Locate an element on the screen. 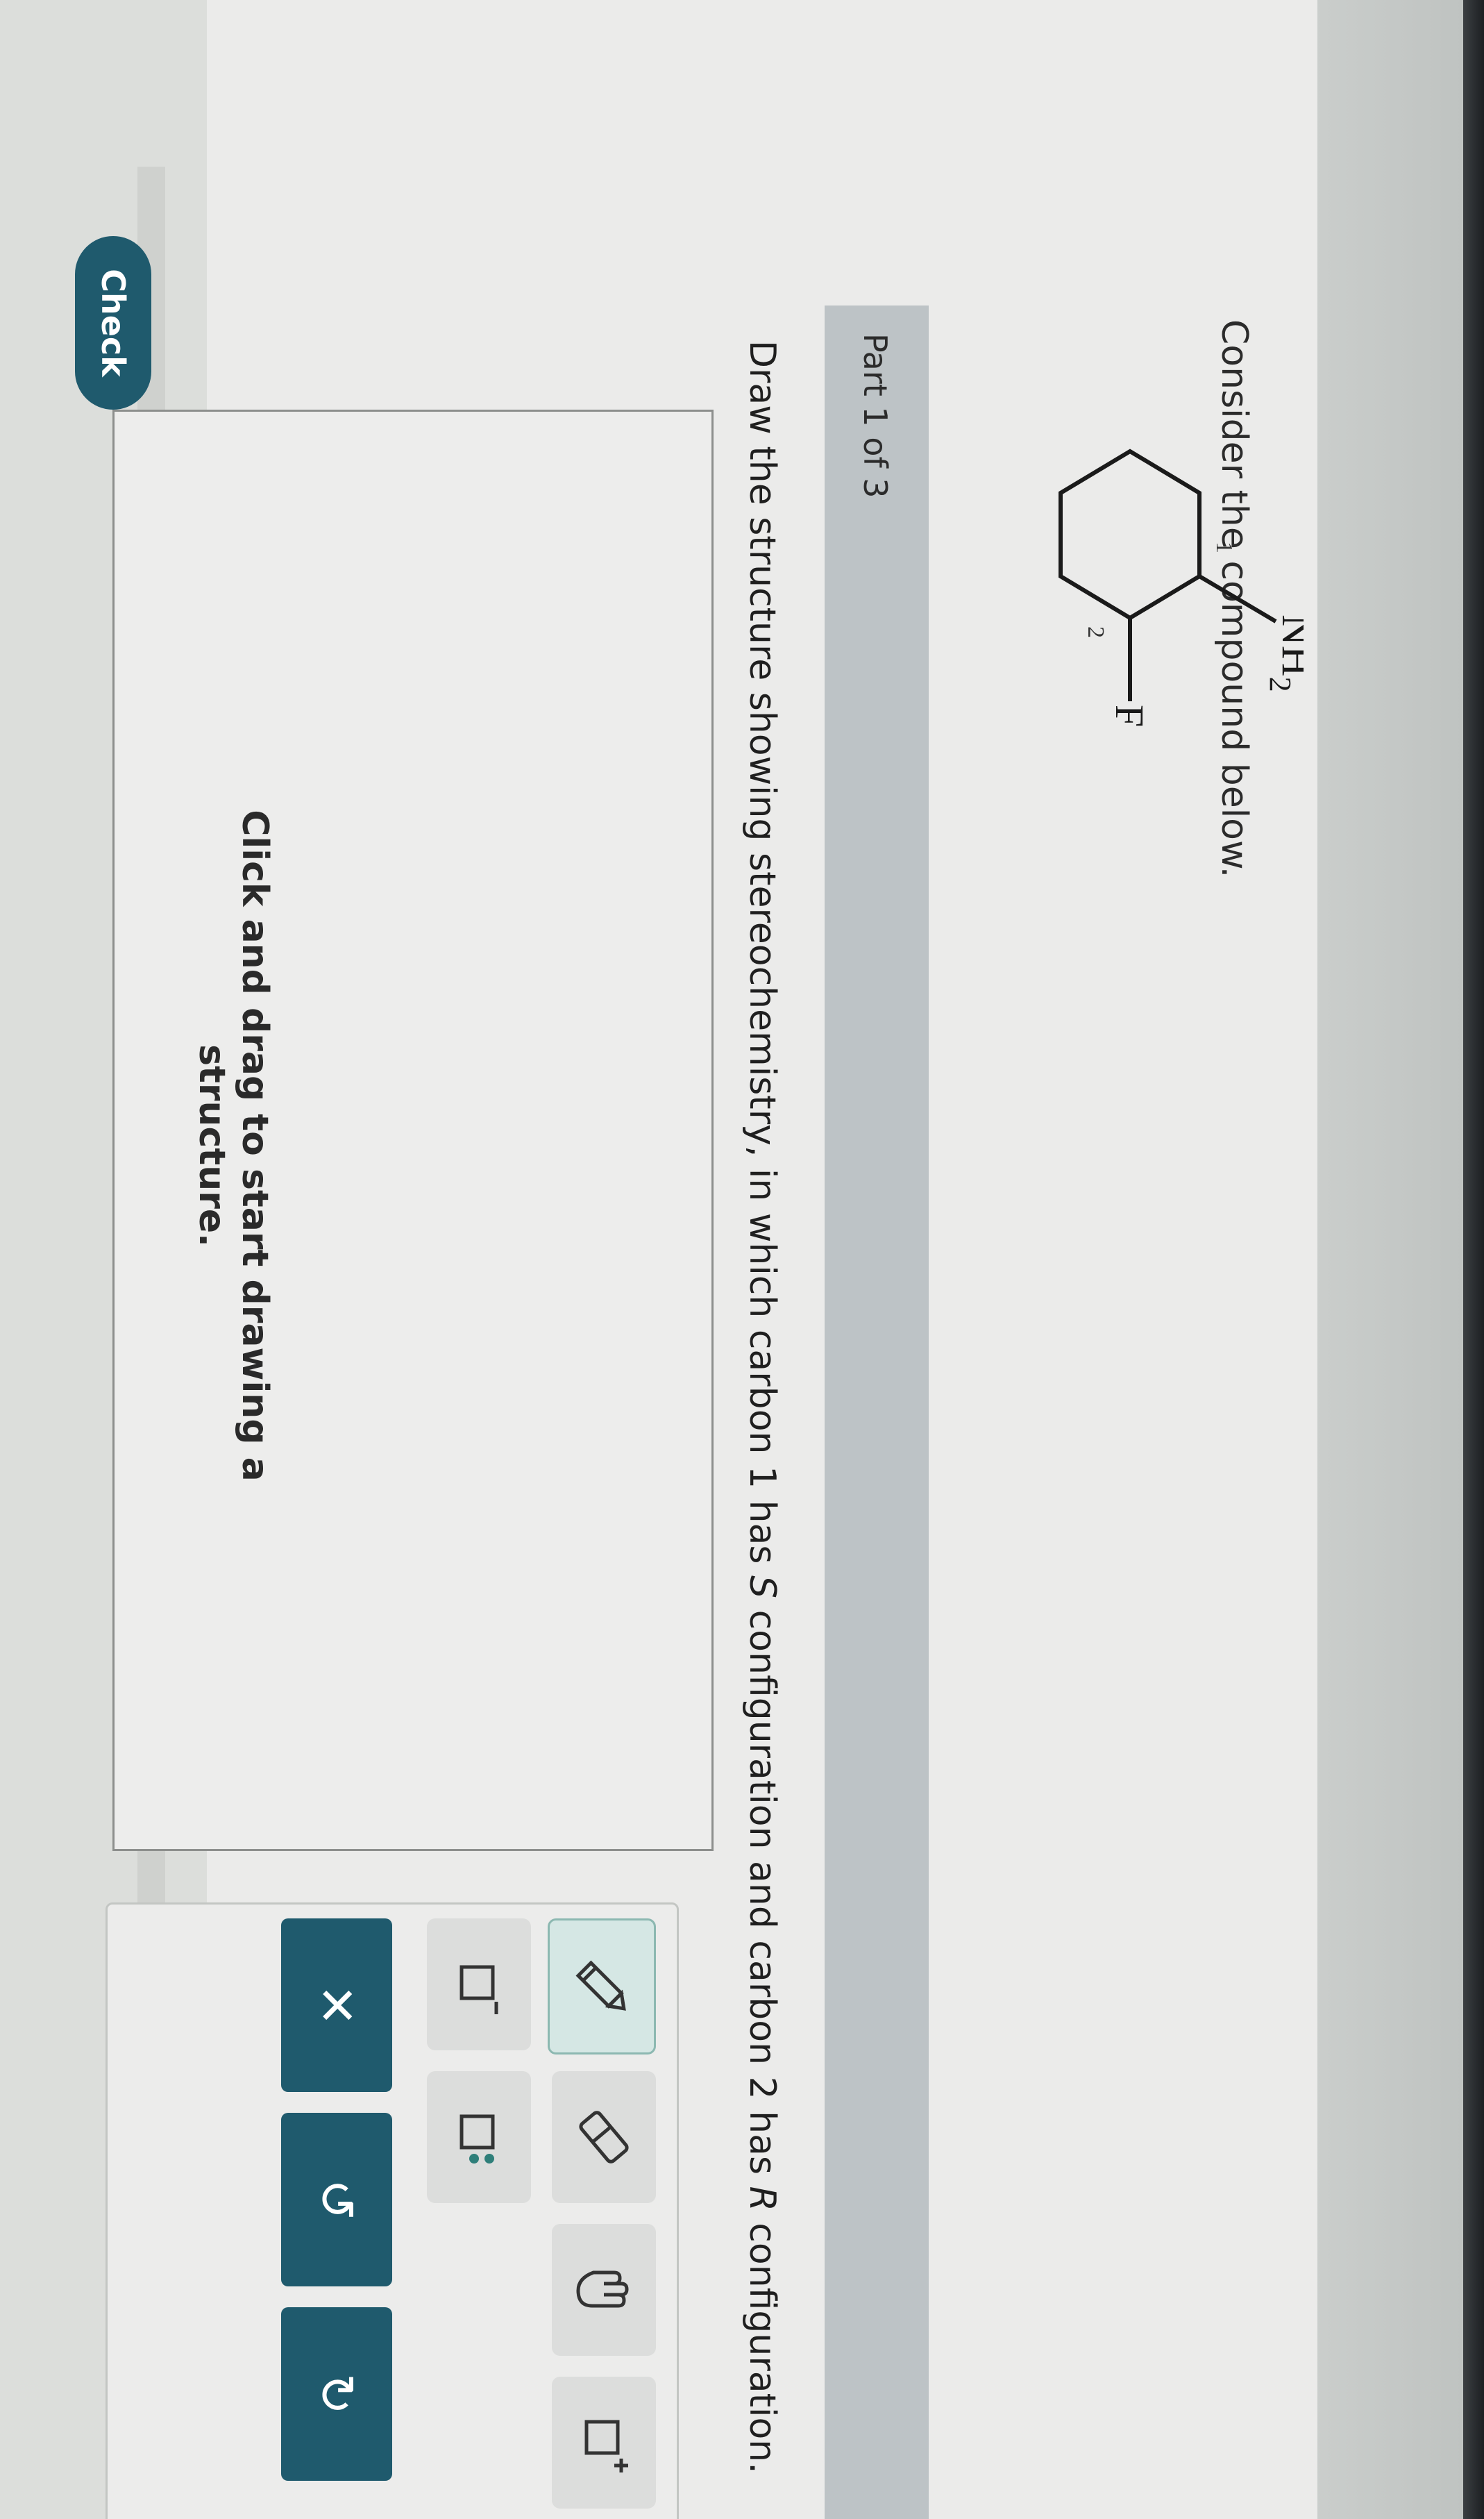  window-edge is located at coordinates (1474, 1259).